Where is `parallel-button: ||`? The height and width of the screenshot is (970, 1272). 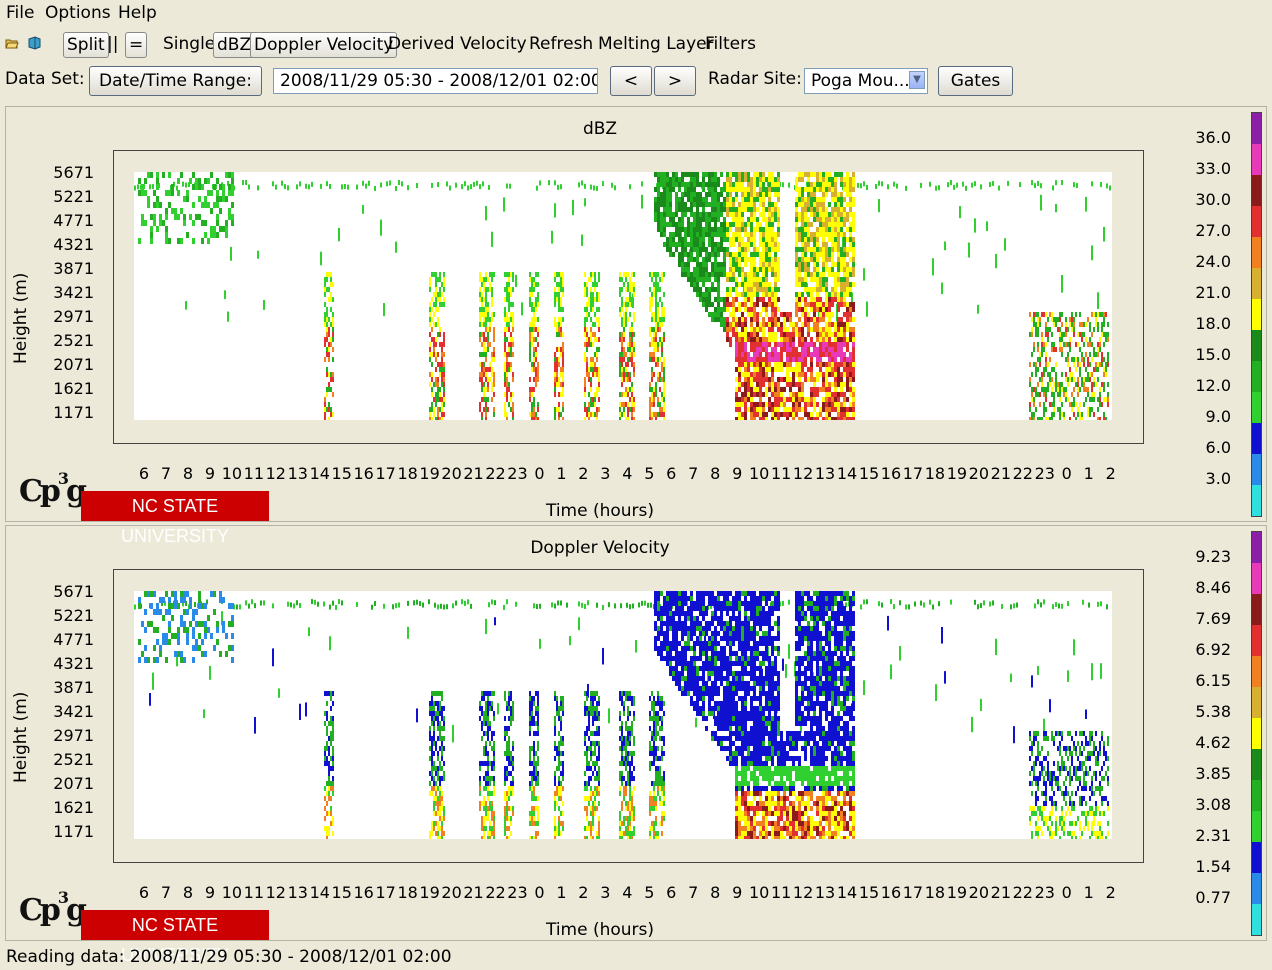
parallel-button: || is located at coordinates (112, 45).